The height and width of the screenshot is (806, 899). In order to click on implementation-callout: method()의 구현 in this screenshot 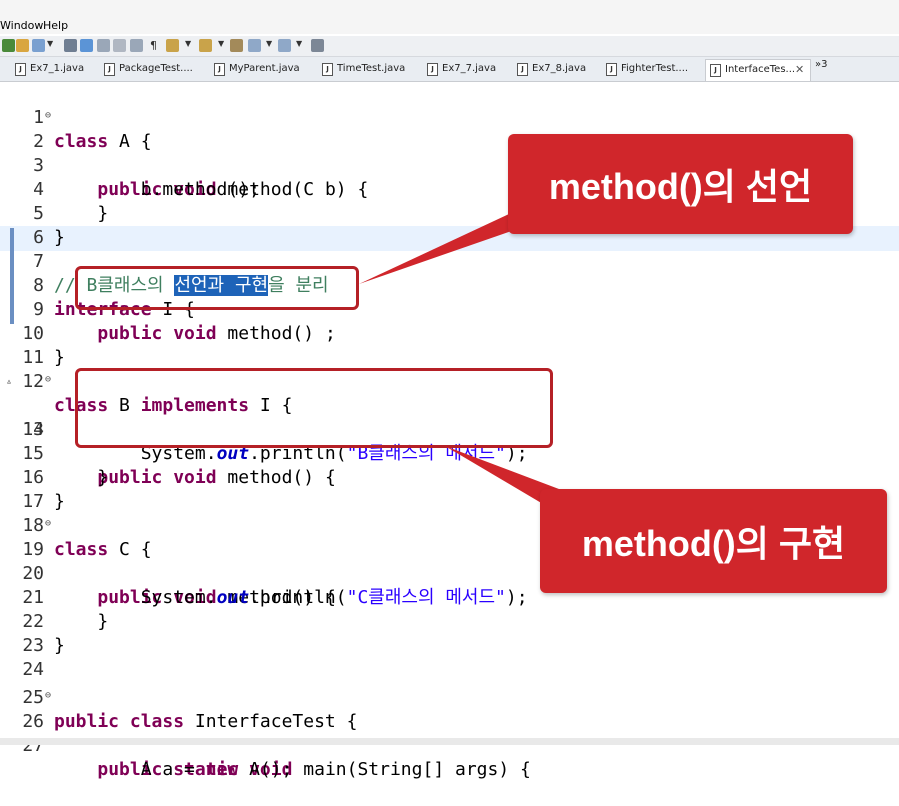, I will do `click(713, 541)`.